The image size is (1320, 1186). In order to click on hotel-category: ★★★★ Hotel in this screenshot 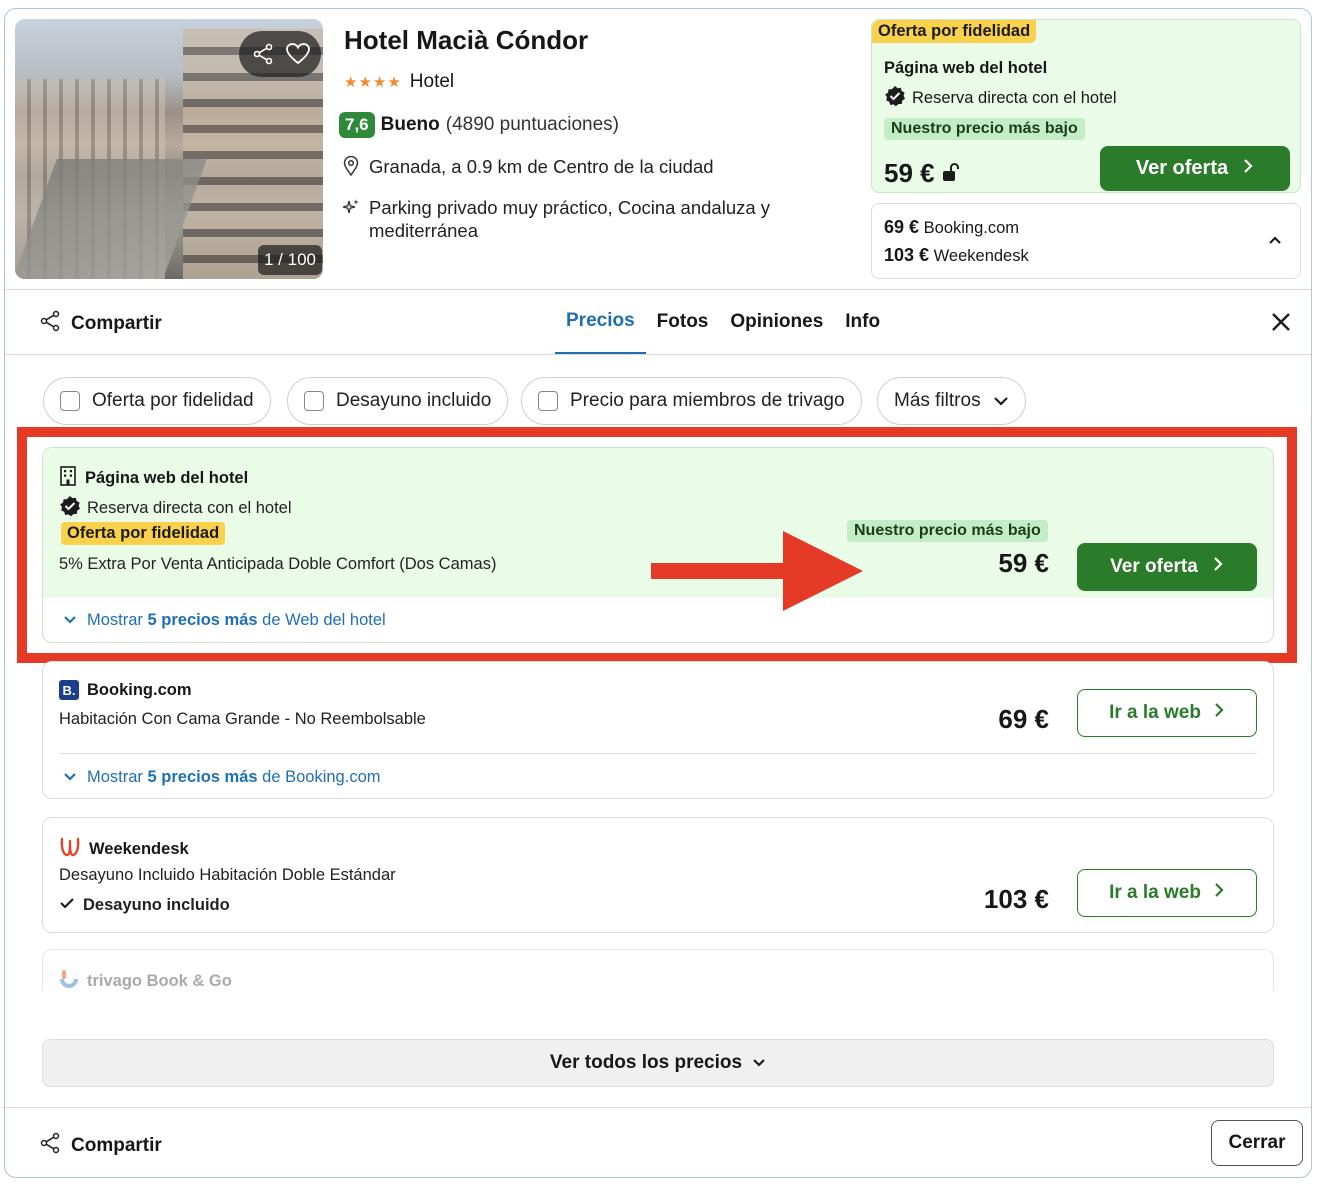, I will do `click(399, 82)`.